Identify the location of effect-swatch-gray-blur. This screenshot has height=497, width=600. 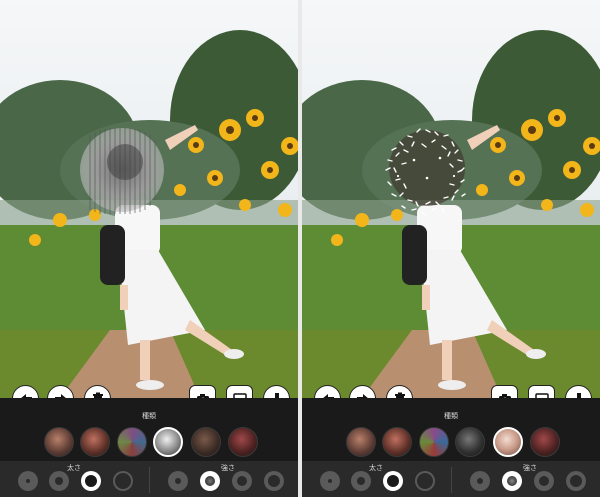
(470, 442).